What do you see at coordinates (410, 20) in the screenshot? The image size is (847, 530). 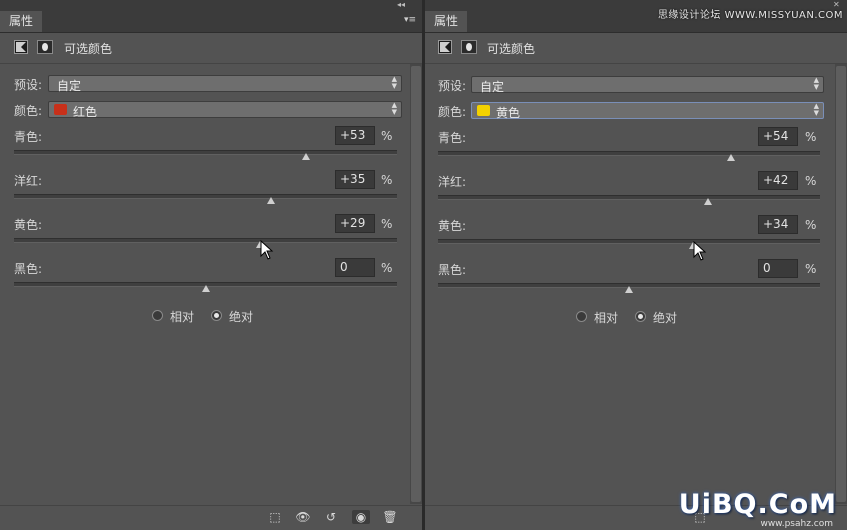 I see `panel-menu-icon: ▾≡` at bounding box center [410, 20].